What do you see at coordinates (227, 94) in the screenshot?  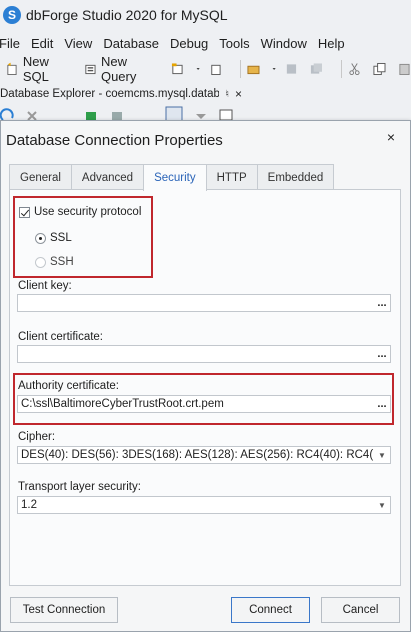 I see `pin-icon: ♮` at bounding box center [227, 94].